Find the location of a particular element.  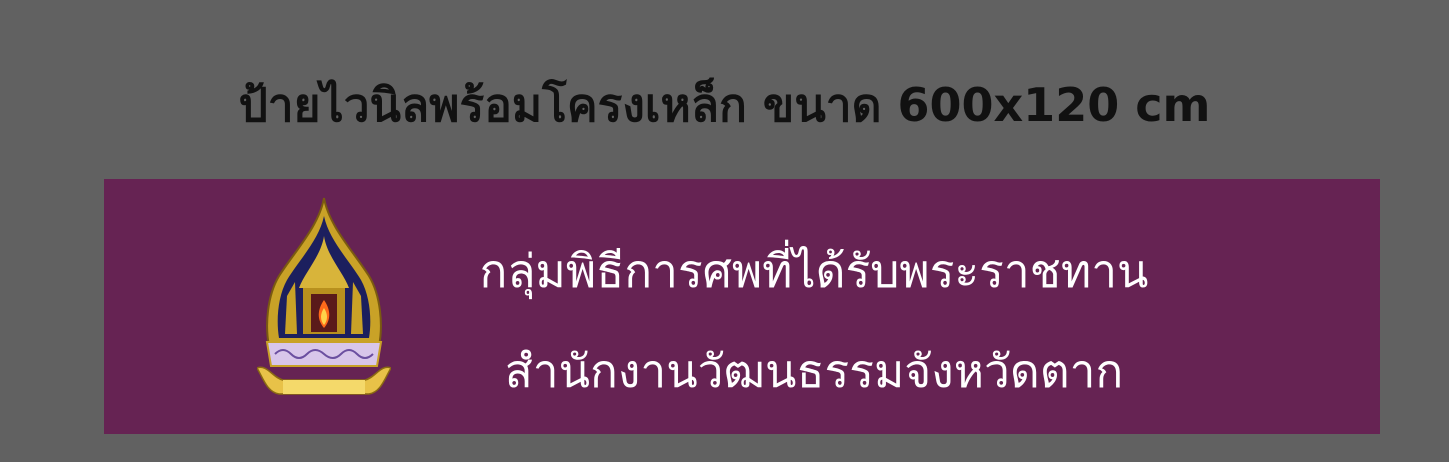

banner-line-1: กลุ่มพิธีการศพที่ได้รับพระราชทาน is located at coordinates (814, 271).